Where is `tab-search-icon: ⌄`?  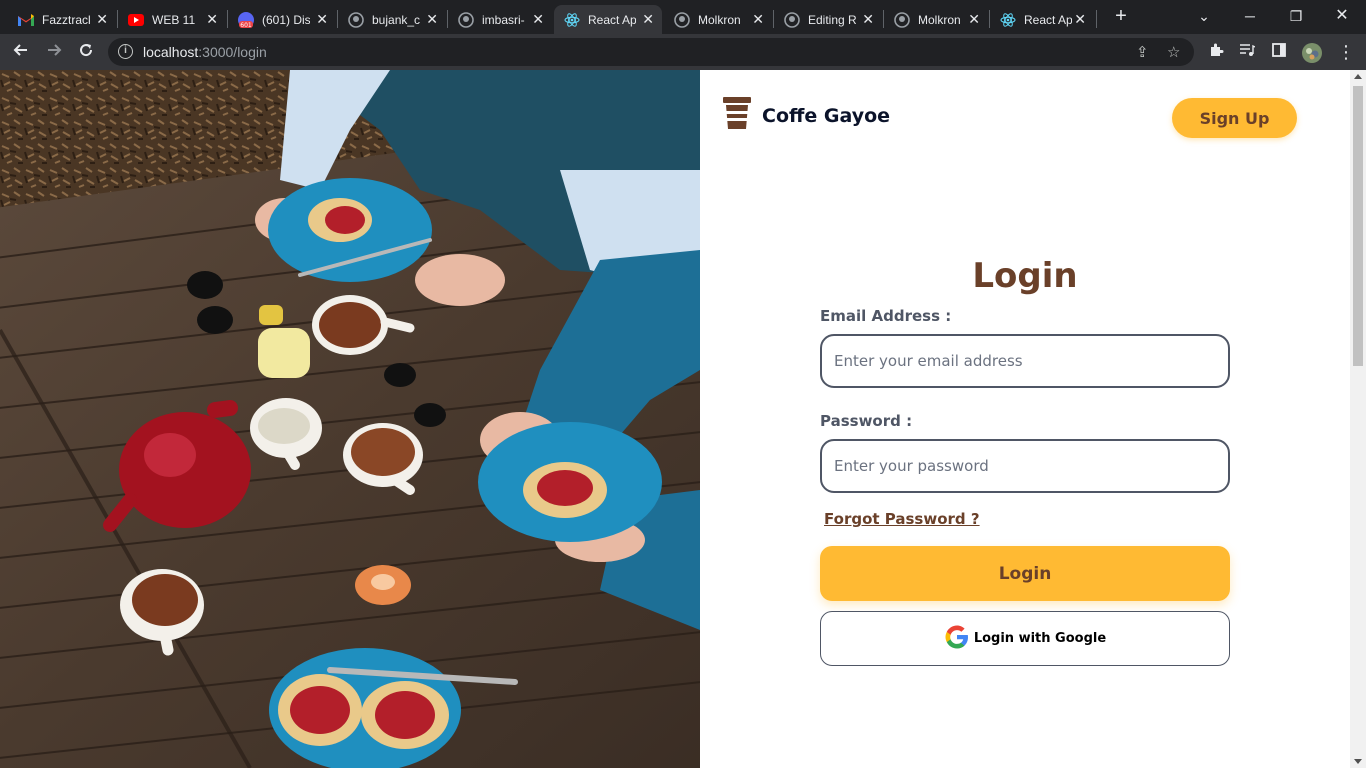 tab-search-icon: ⌄ is located at coordinates (1204, 16).